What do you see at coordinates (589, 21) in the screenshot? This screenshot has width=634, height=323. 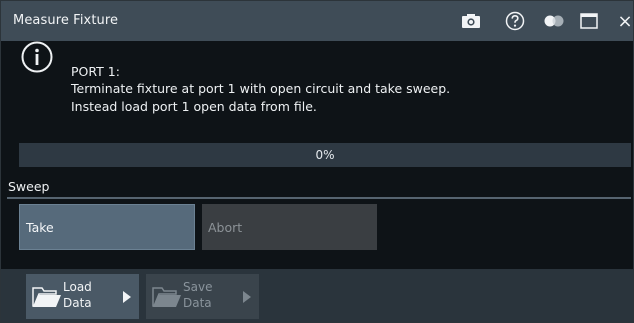 I see `maximize-icon` at bounding box center [589, 21].